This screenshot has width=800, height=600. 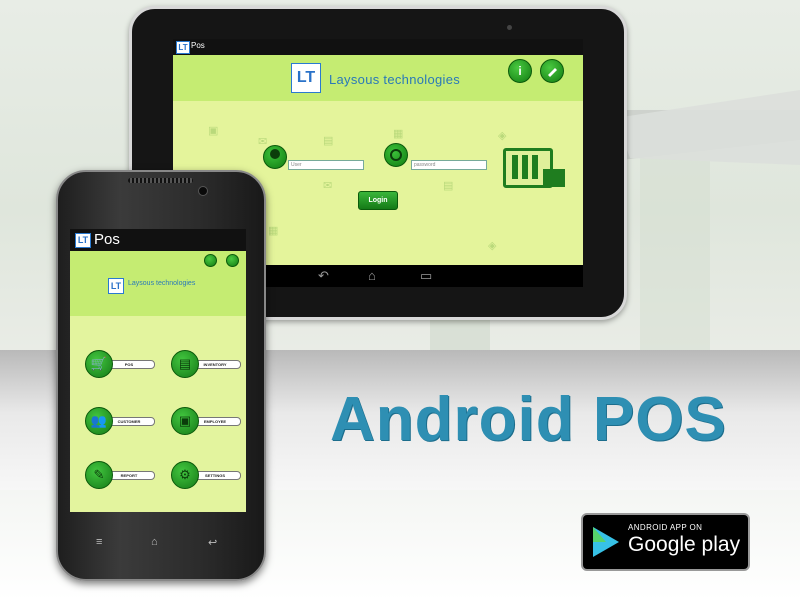 I want to click on recent-apps-icon: ▭, so click(x=426, y=276).